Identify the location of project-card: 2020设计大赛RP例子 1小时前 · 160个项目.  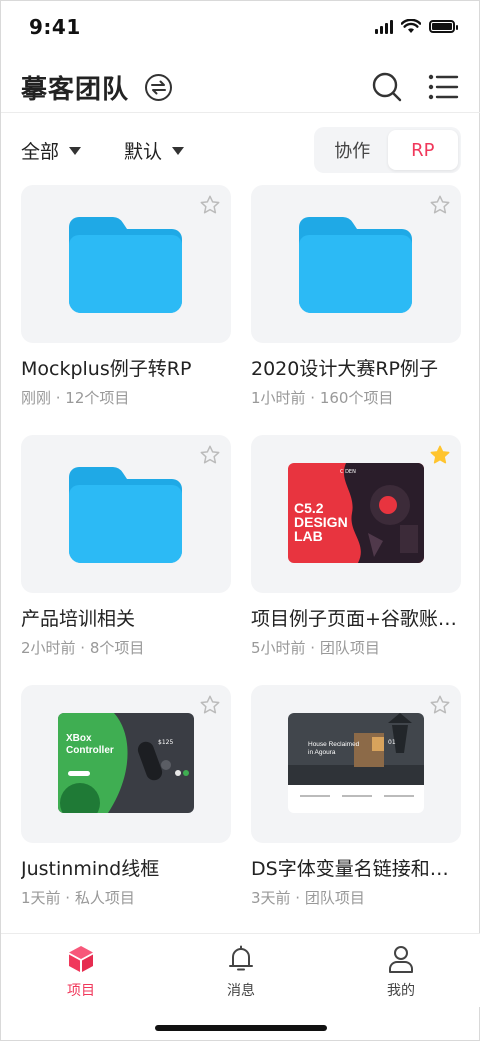
(356, 296).